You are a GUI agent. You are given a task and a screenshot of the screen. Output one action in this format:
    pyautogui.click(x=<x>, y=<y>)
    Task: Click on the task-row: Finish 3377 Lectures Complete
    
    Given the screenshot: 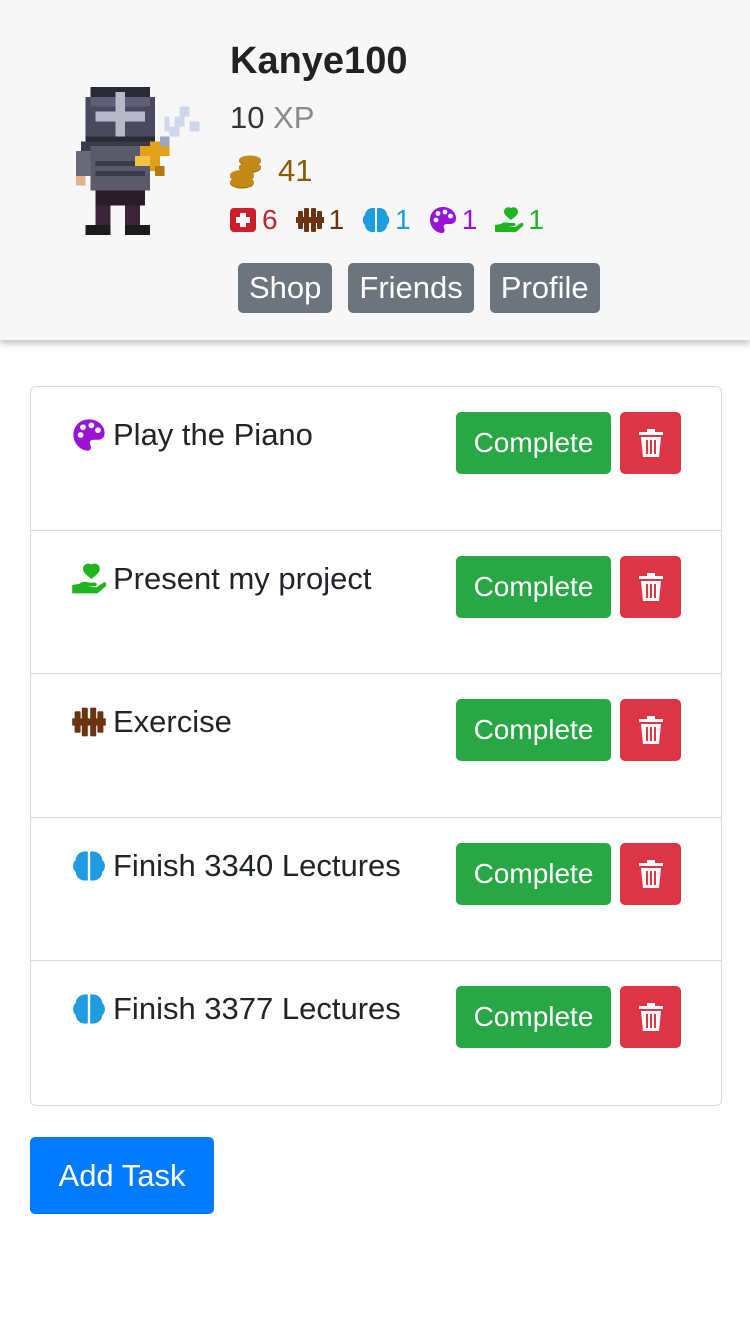 What is the action you would take?
    pyautogui.click(x=376, y=1033)
    